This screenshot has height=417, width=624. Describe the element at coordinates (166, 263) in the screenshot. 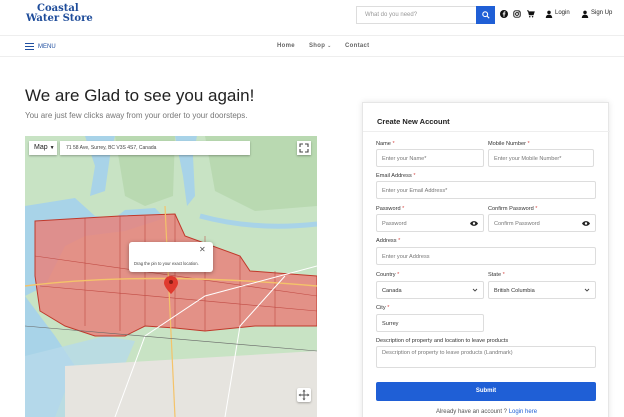

I see `map-tooltip-text: Drag the pin to your exact location.` at that location.